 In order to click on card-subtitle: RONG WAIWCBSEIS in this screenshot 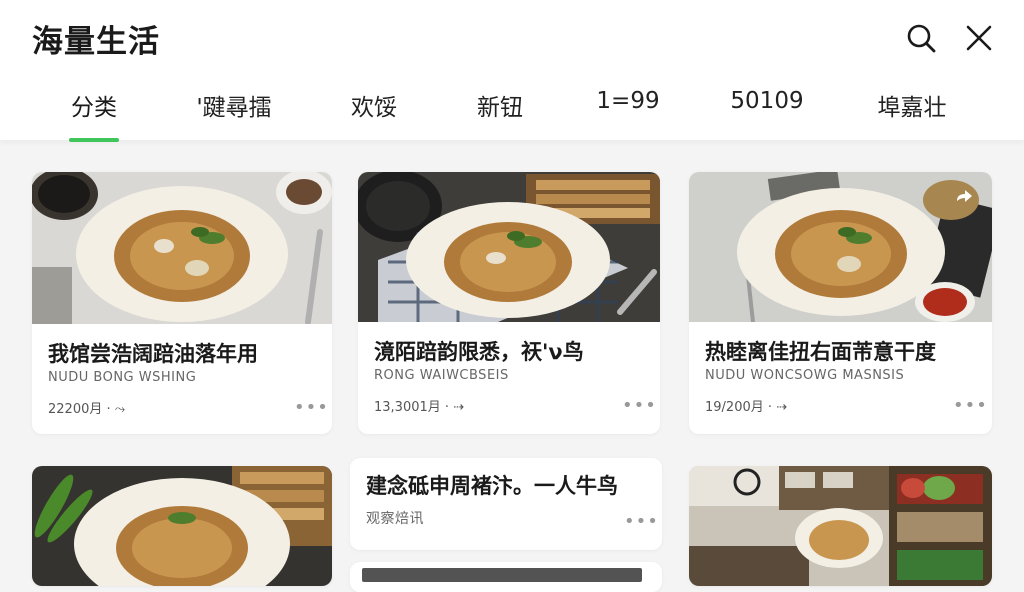, I will do `click(441, 375)`.